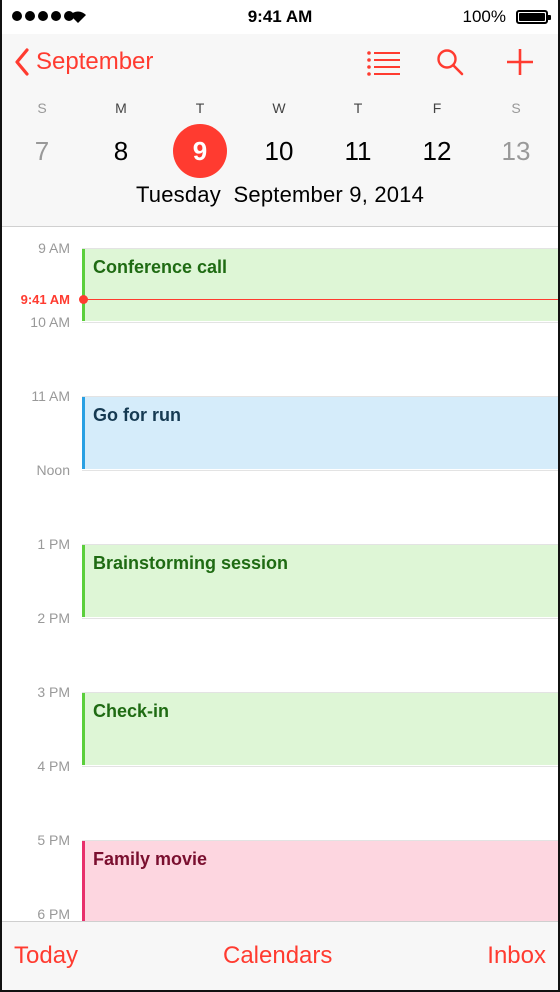 The image size is (560, 992). Describe the element at coordinates (383, 62) in the screenshot. I see `list-icon` at that location.